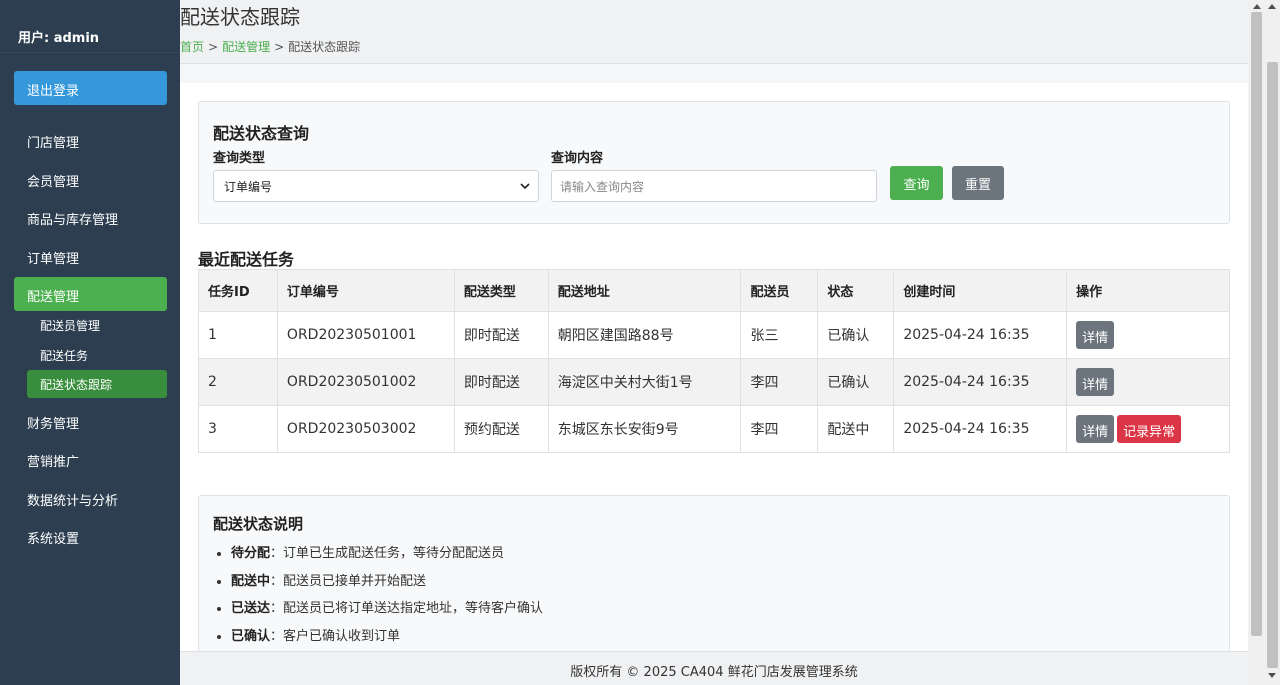 This screenshot has height=685, width=1280. What do you see at coordinates (251, 636) in the screenshot?
I see `status-term: 已确认` at bounding box center [251, 636].